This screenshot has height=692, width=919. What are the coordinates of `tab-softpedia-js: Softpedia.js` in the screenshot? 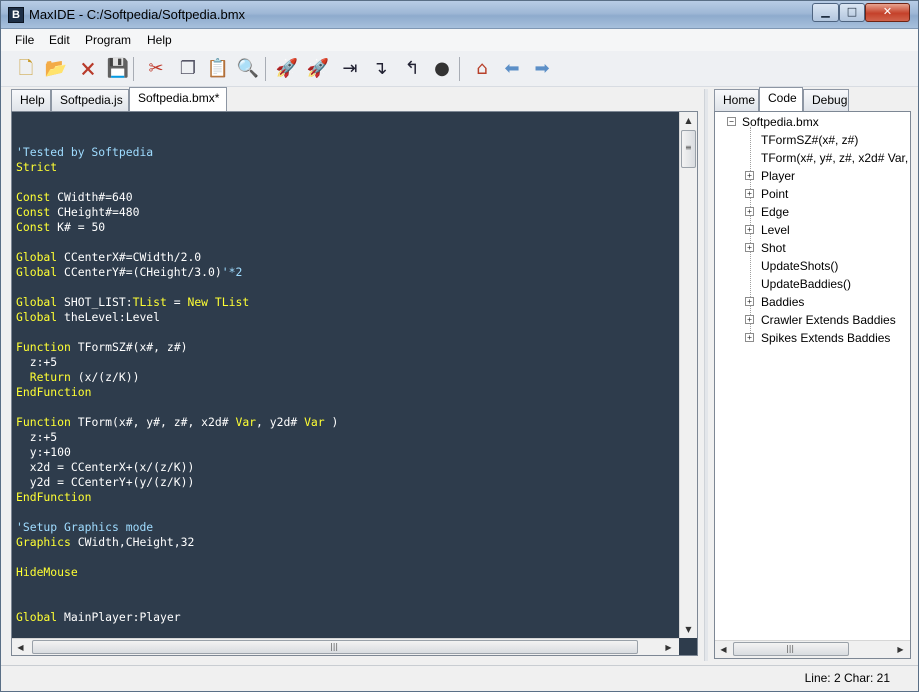 It's located at (90, 100).